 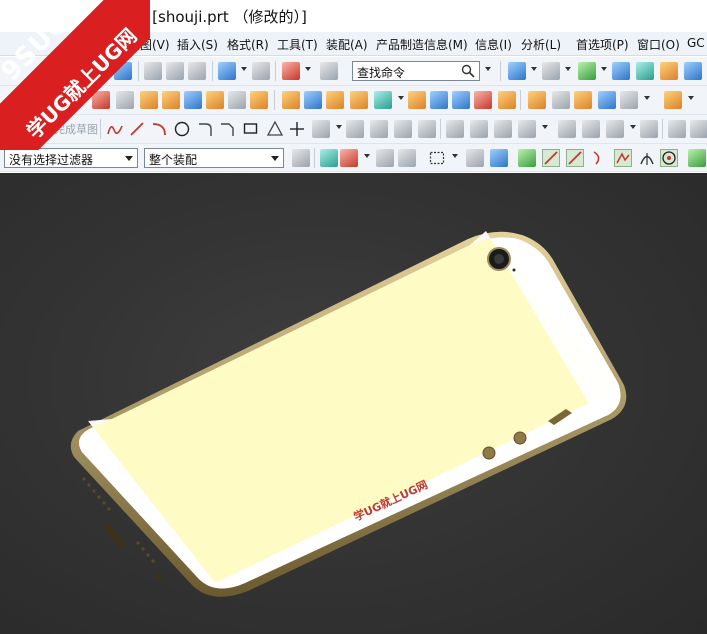 What do you see at coordinates (621, 71) in the screenshot?
I see `iso-view-icon` at bounding box center [621, 71].